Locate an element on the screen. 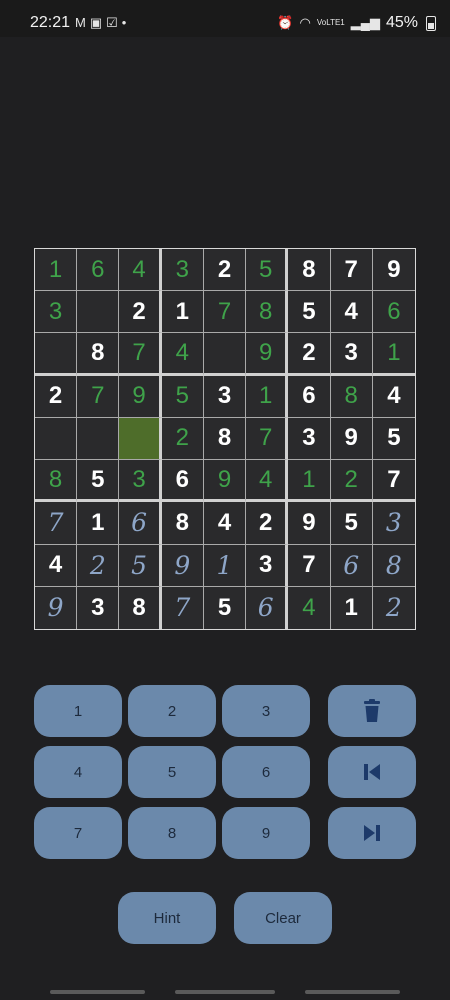 This screenshot has height=1000, width=450. board-cell-r1c7: 8 is located at coordinates (309, 270).